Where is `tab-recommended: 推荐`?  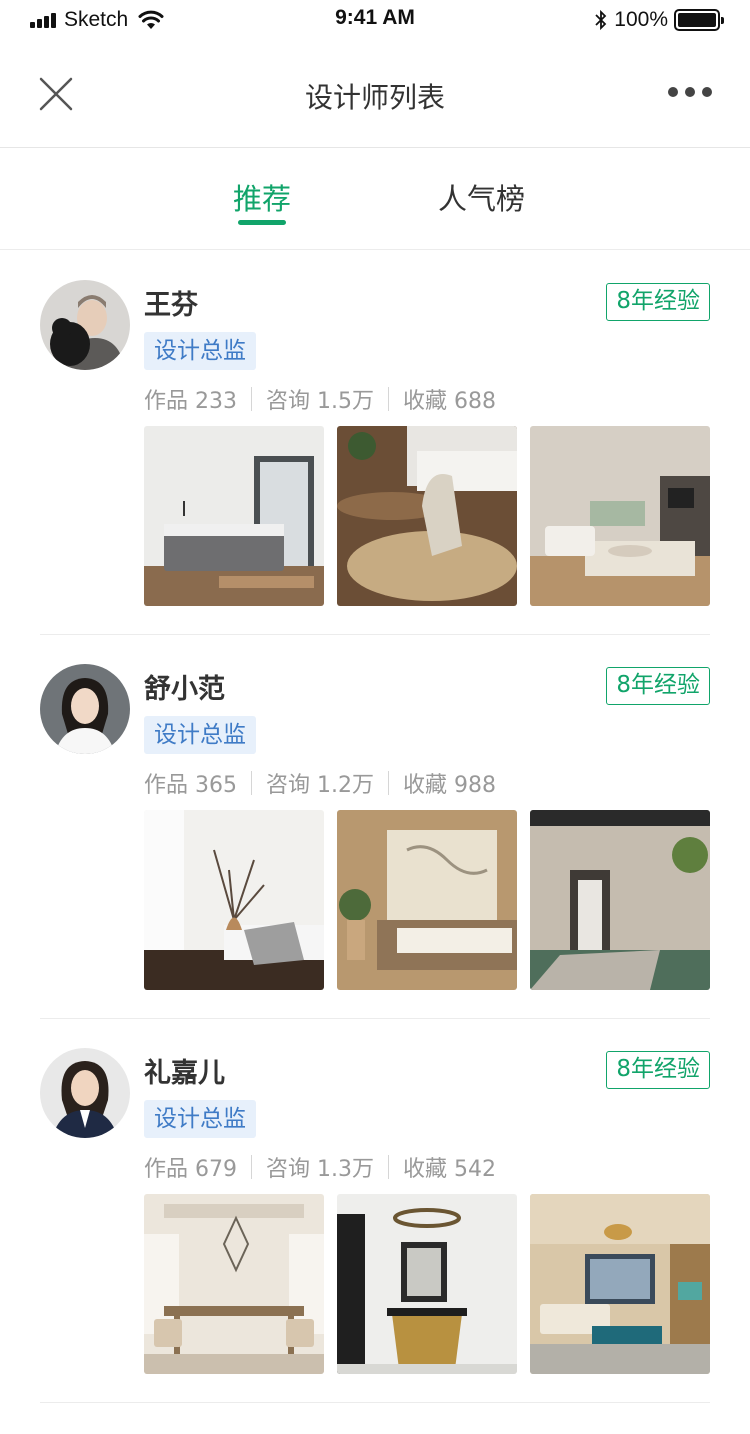
tab-recommended: 推荐 is located at coordinates (262, 197).